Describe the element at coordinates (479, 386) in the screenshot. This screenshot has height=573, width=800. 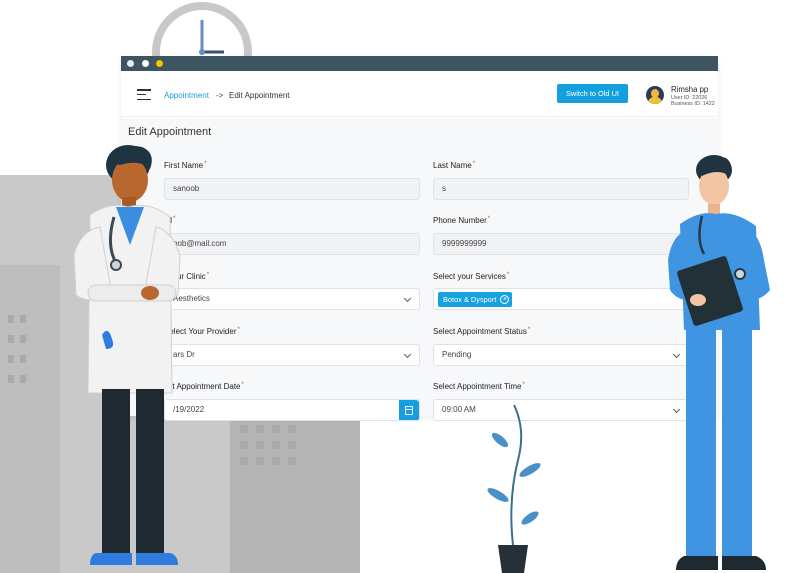
I see `appointment-time-label: Select Appointment Time*` at that location.